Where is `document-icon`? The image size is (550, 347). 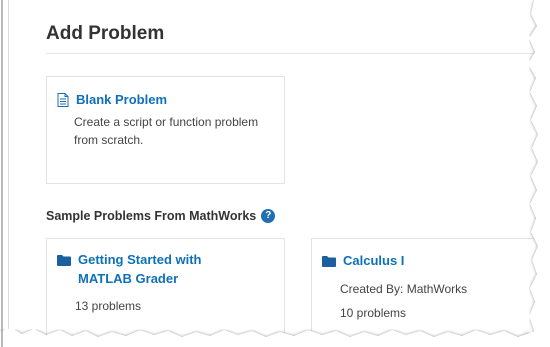
document-icon is located at coordinates (63, 102).